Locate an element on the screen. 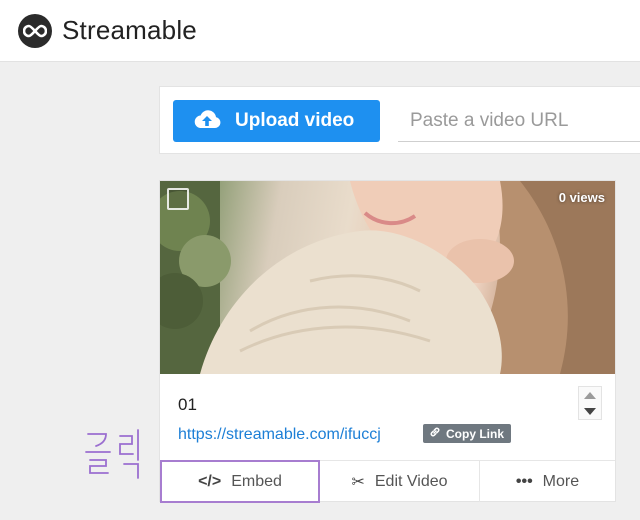 This screenshot has height=520, width=640. move-down-icon is located at coordinates (590, 411).